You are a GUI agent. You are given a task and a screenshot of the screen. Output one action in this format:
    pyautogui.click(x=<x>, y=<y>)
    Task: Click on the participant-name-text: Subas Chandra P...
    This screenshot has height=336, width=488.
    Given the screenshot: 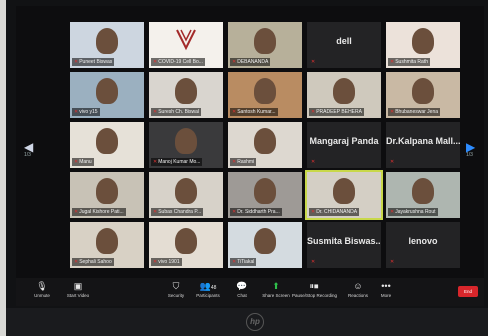 What is the action you would take?
    pyautogui.click(x=180, y=212)
    